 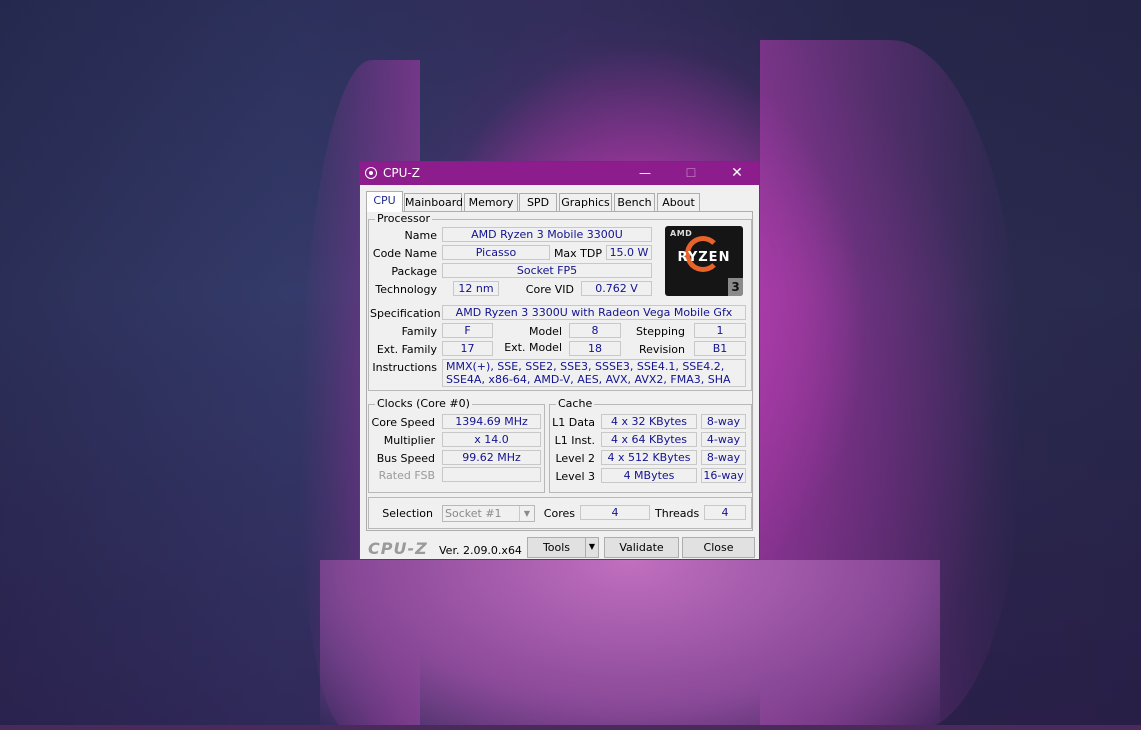 I want to click on tab-about: About, so click(x=678, y=202).